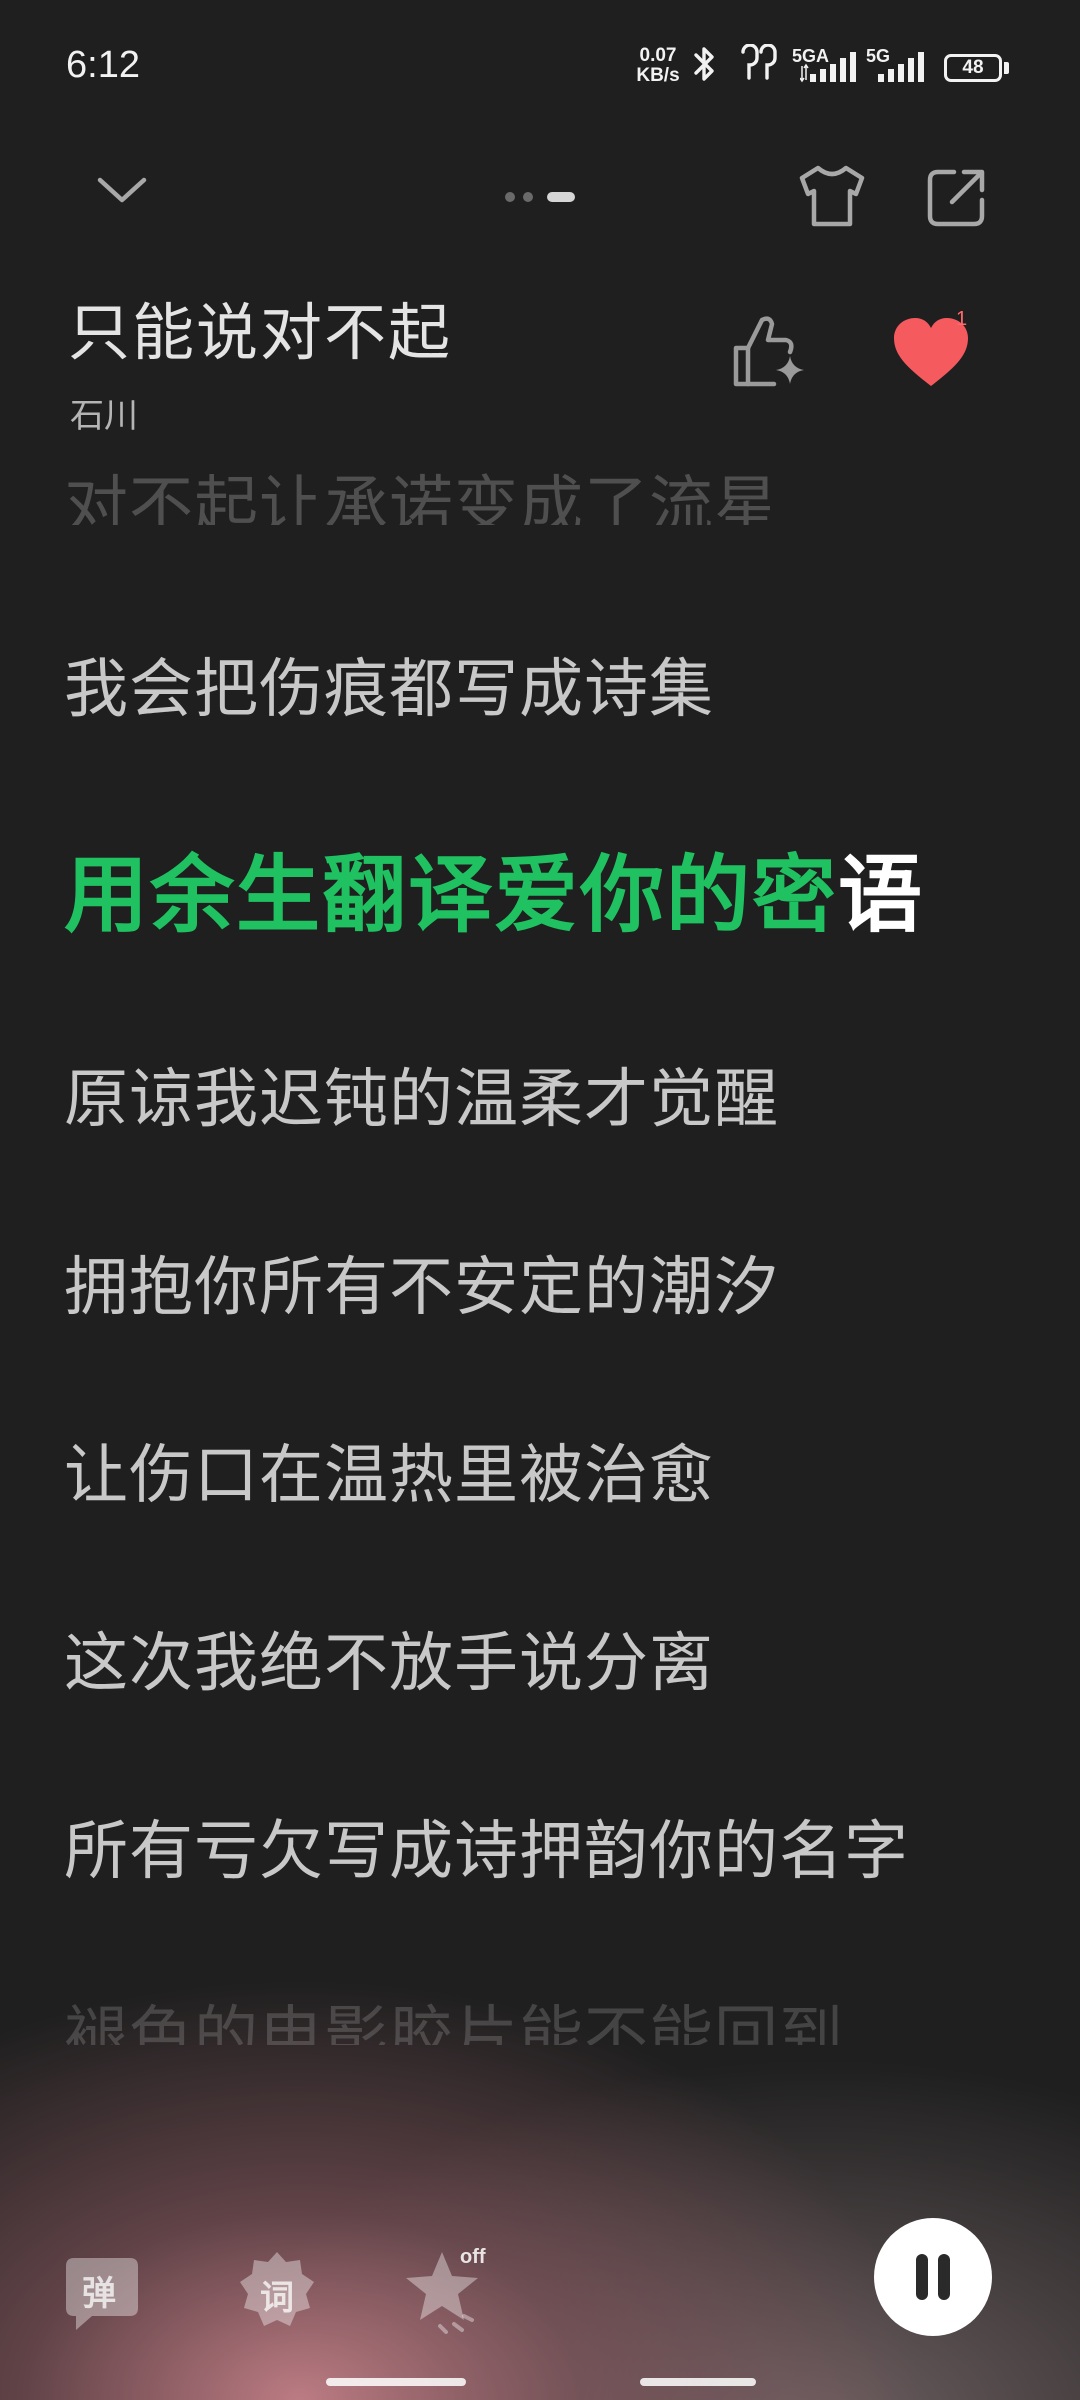 This screenshot has width=1080, height=2400. What do you see at coordinates (421, 1288) in the screenshot?
I see `lyric-line: 拥抱你所有不安定的潮汐` at bounding box center [421, 1288].